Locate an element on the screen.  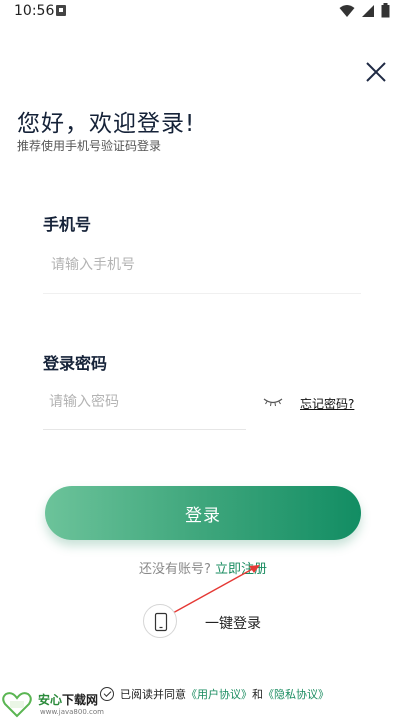
register-link: 立即注册 is located at coordinates (241, 569).